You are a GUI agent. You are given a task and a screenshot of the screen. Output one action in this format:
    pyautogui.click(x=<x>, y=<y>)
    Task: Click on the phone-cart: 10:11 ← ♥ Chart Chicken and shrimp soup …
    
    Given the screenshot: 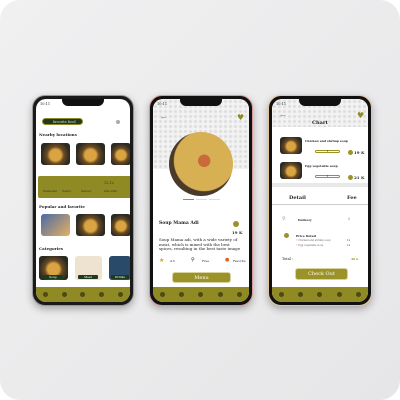 What is the action you would take?
    pyautogui.click(x=320, y=200)
    